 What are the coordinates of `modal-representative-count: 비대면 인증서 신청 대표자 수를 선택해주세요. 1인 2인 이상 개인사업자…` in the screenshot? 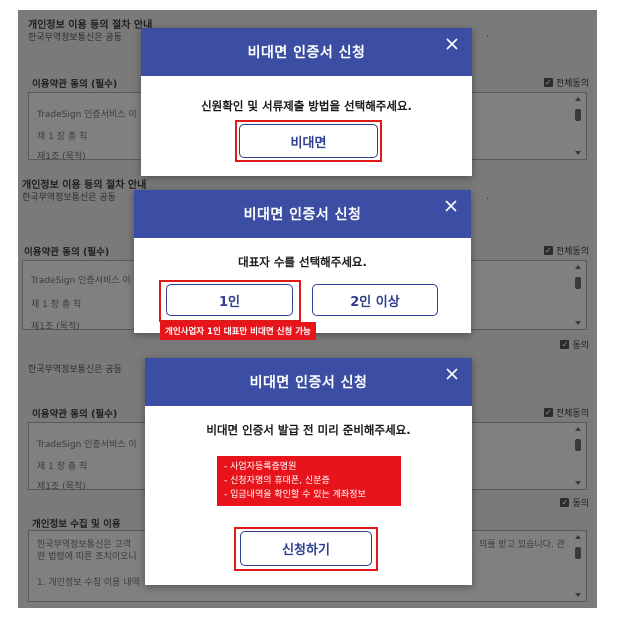 It's located at (302, 265).